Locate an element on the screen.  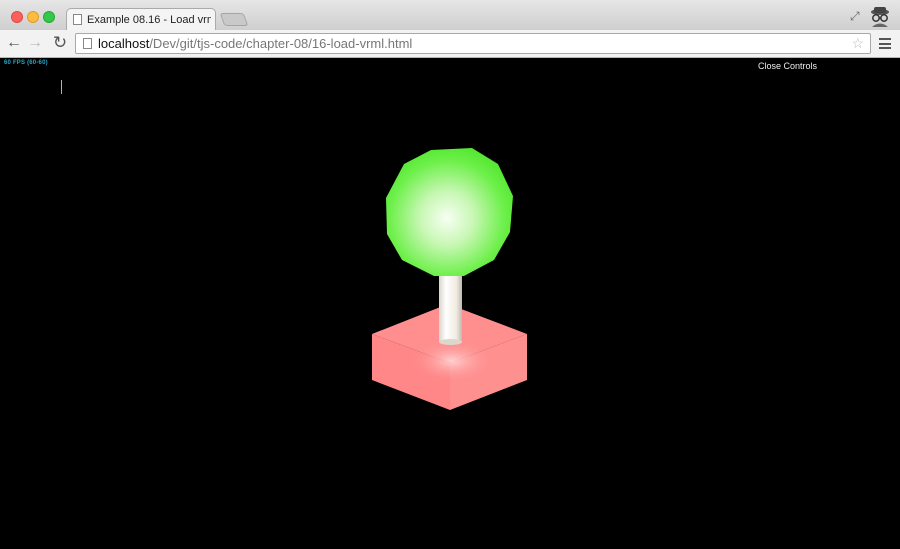
window-zoom-button is located at coordinates (49, 17).